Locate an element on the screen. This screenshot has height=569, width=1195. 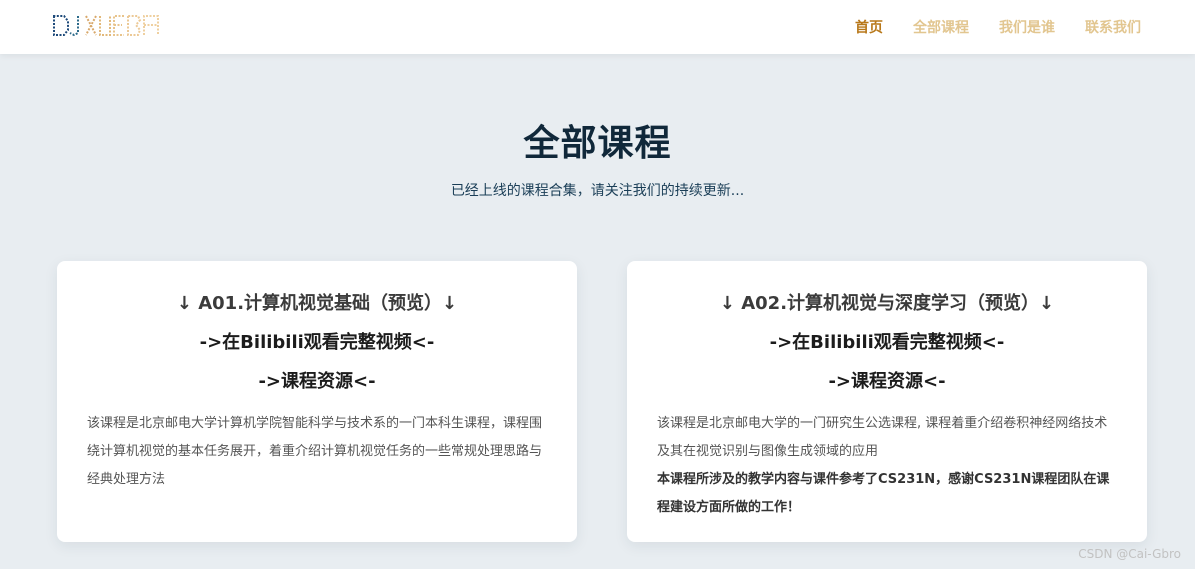
watermark: CSDN @Cai-Gbro is located at coordinates (1129, 554).